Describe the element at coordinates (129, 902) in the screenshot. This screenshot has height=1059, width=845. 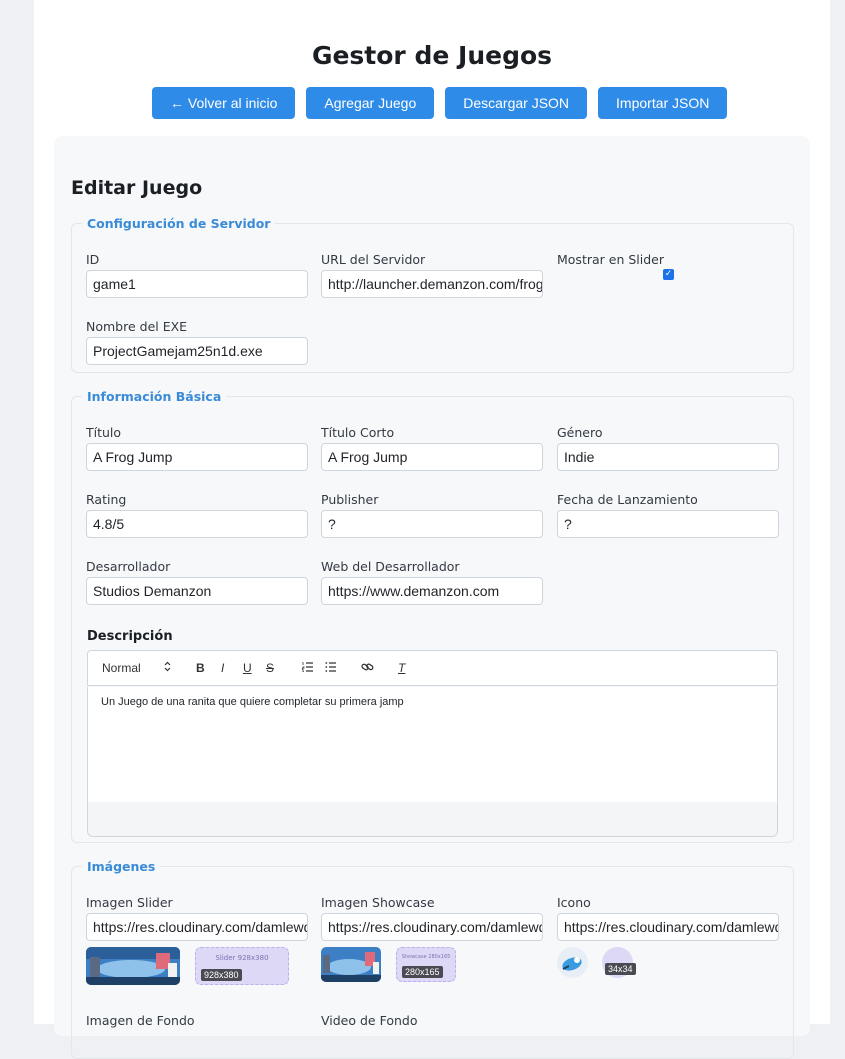
I see `slider-image-label: Imagen Slider` at that location.